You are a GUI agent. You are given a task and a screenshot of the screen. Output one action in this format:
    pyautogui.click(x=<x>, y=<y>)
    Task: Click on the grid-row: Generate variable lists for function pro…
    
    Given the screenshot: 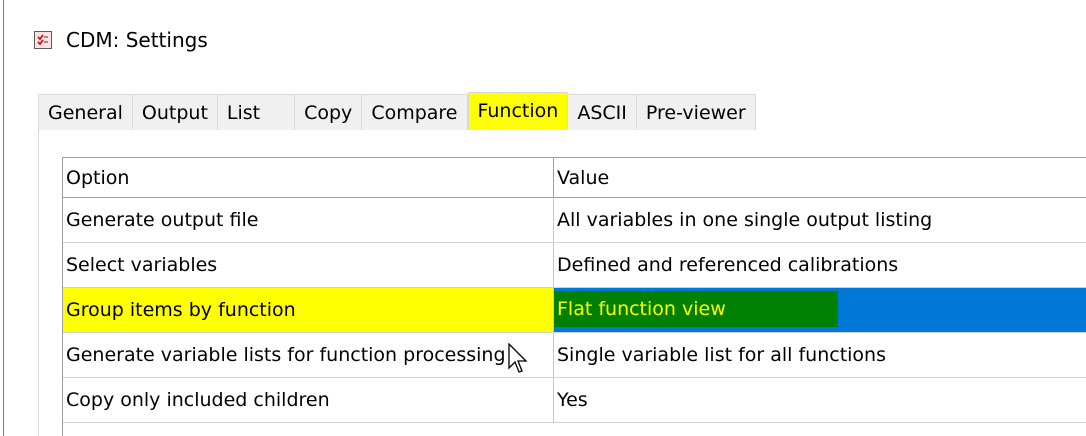 What is the action you would take?
    pyautogui.click(x=574, y=355)
    